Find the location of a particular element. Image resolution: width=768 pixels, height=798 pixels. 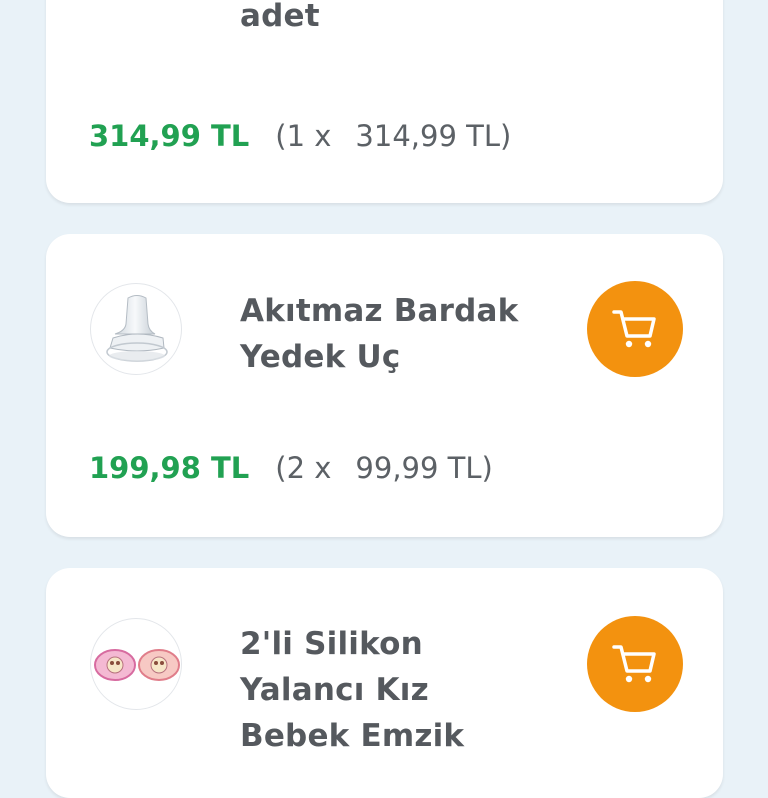

product-title: adet is located at coordinates (280, 19).